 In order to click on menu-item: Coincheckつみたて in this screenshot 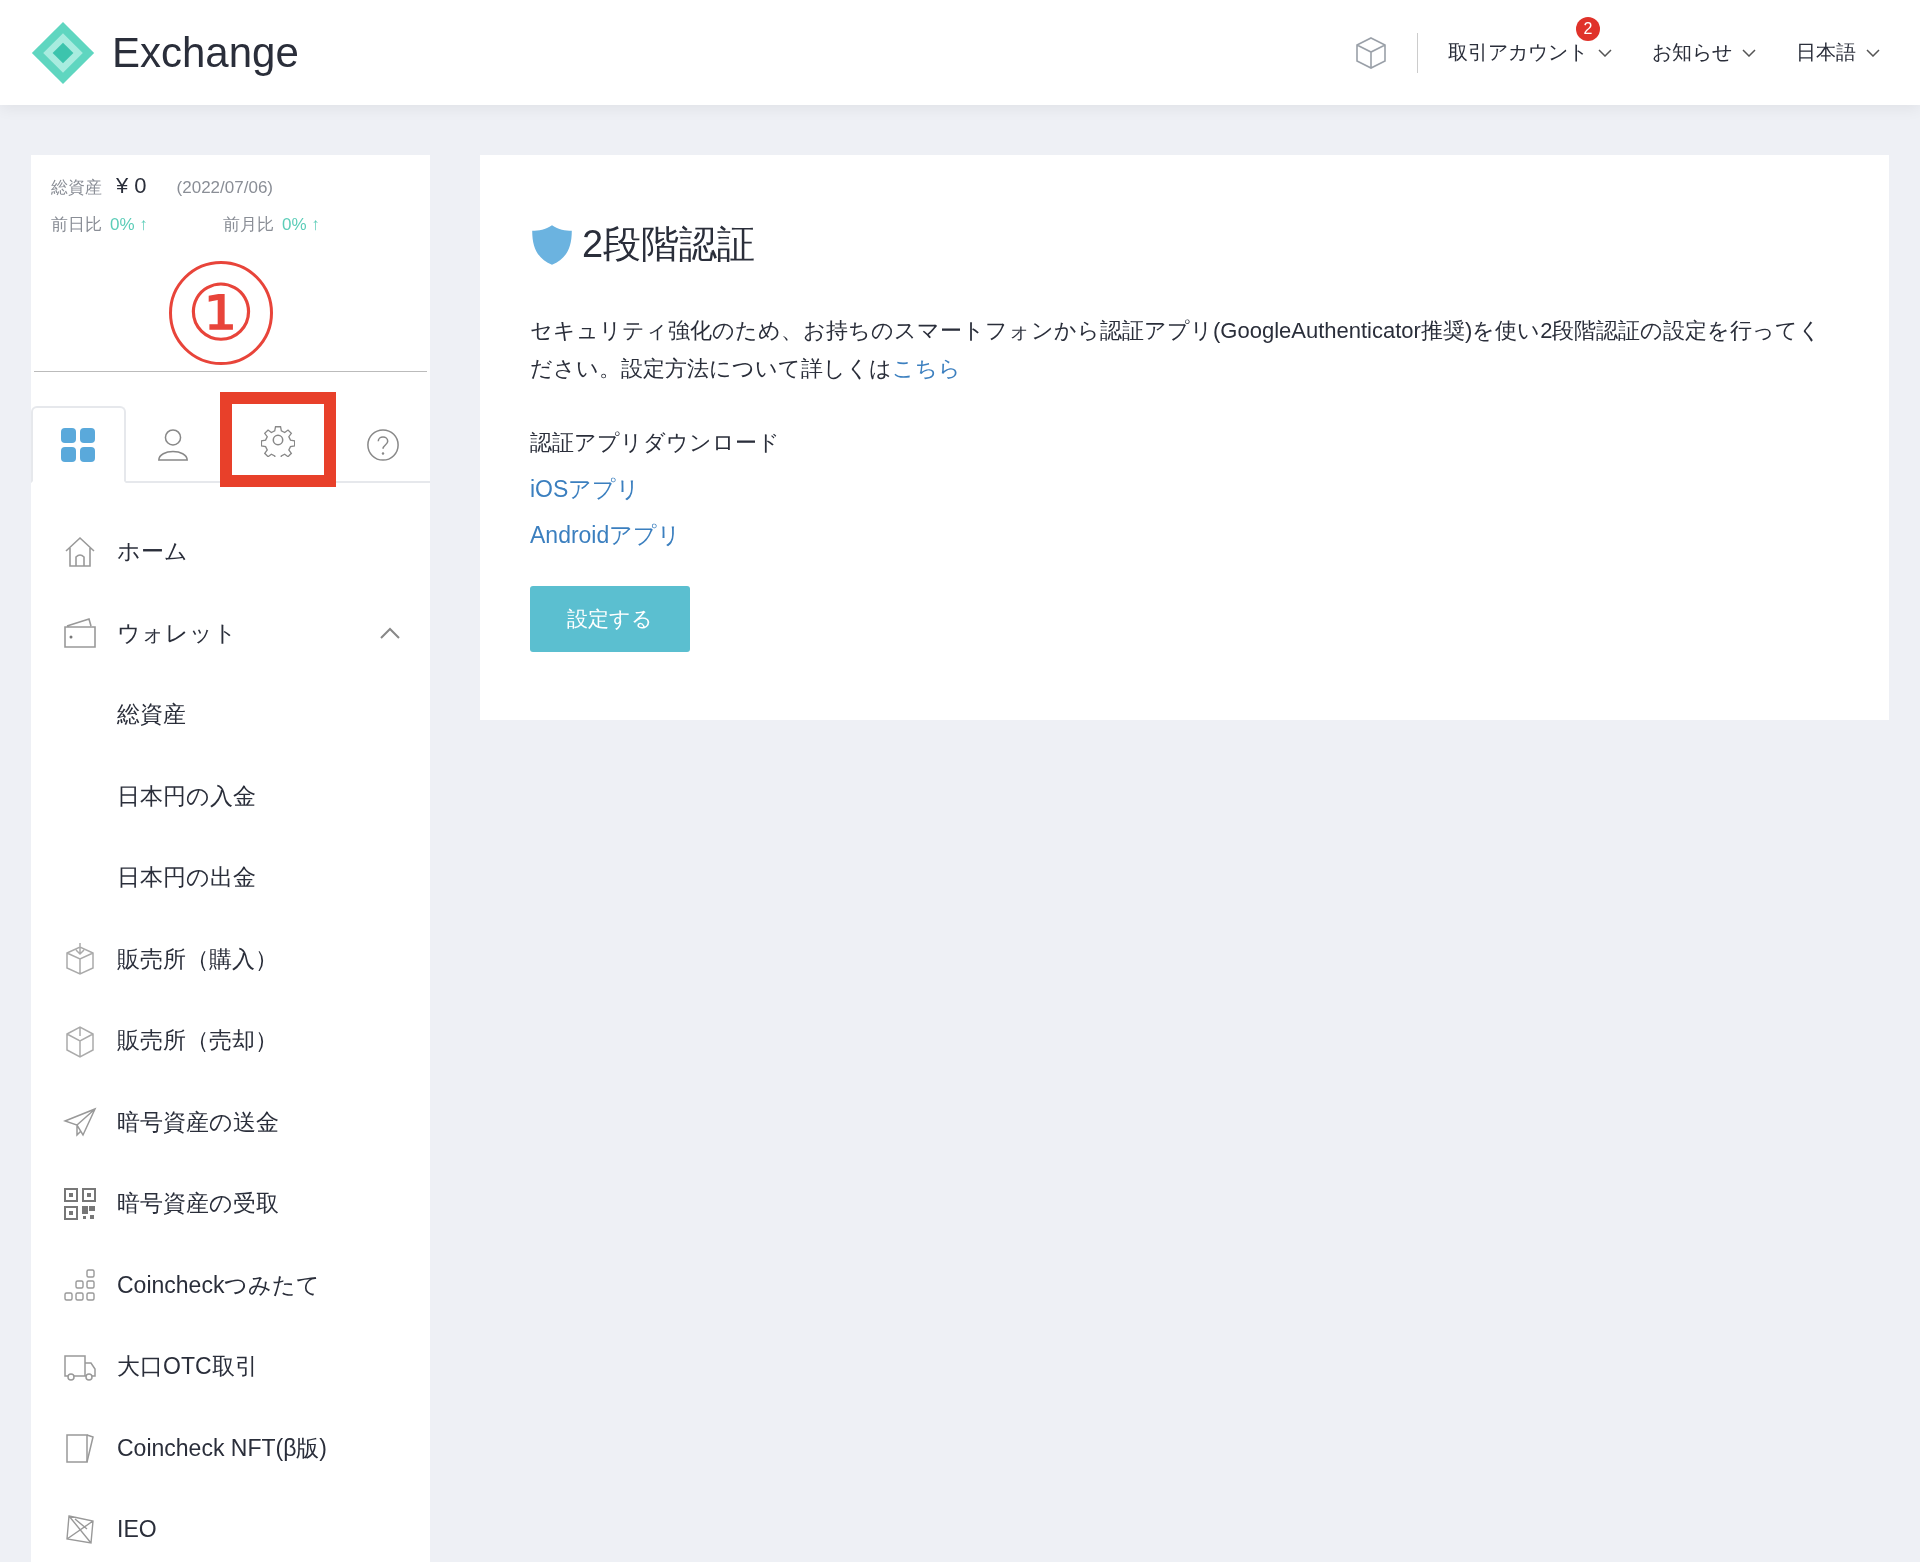, I will do `click(230, 1285)`.